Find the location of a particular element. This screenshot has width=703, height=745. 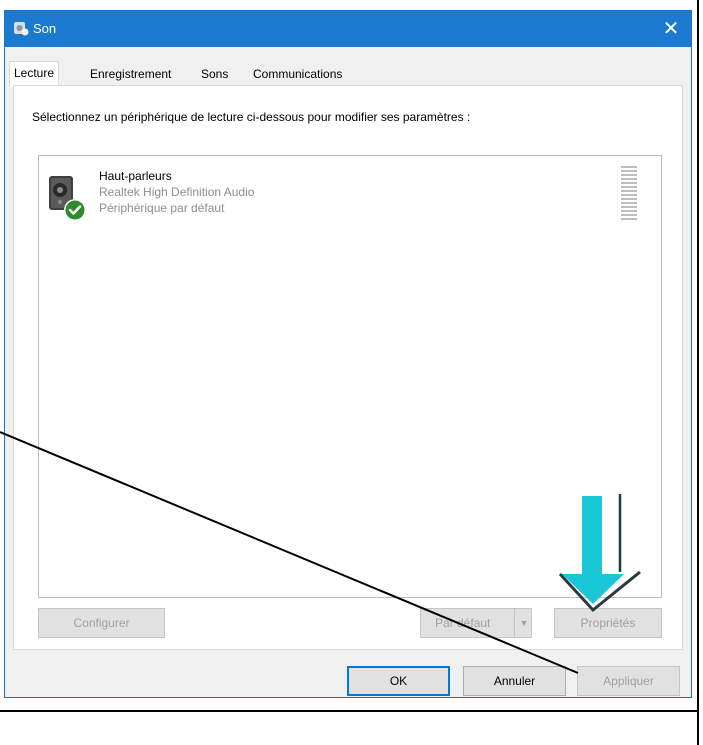

window-title: Son is located at coordinates (45, 28).